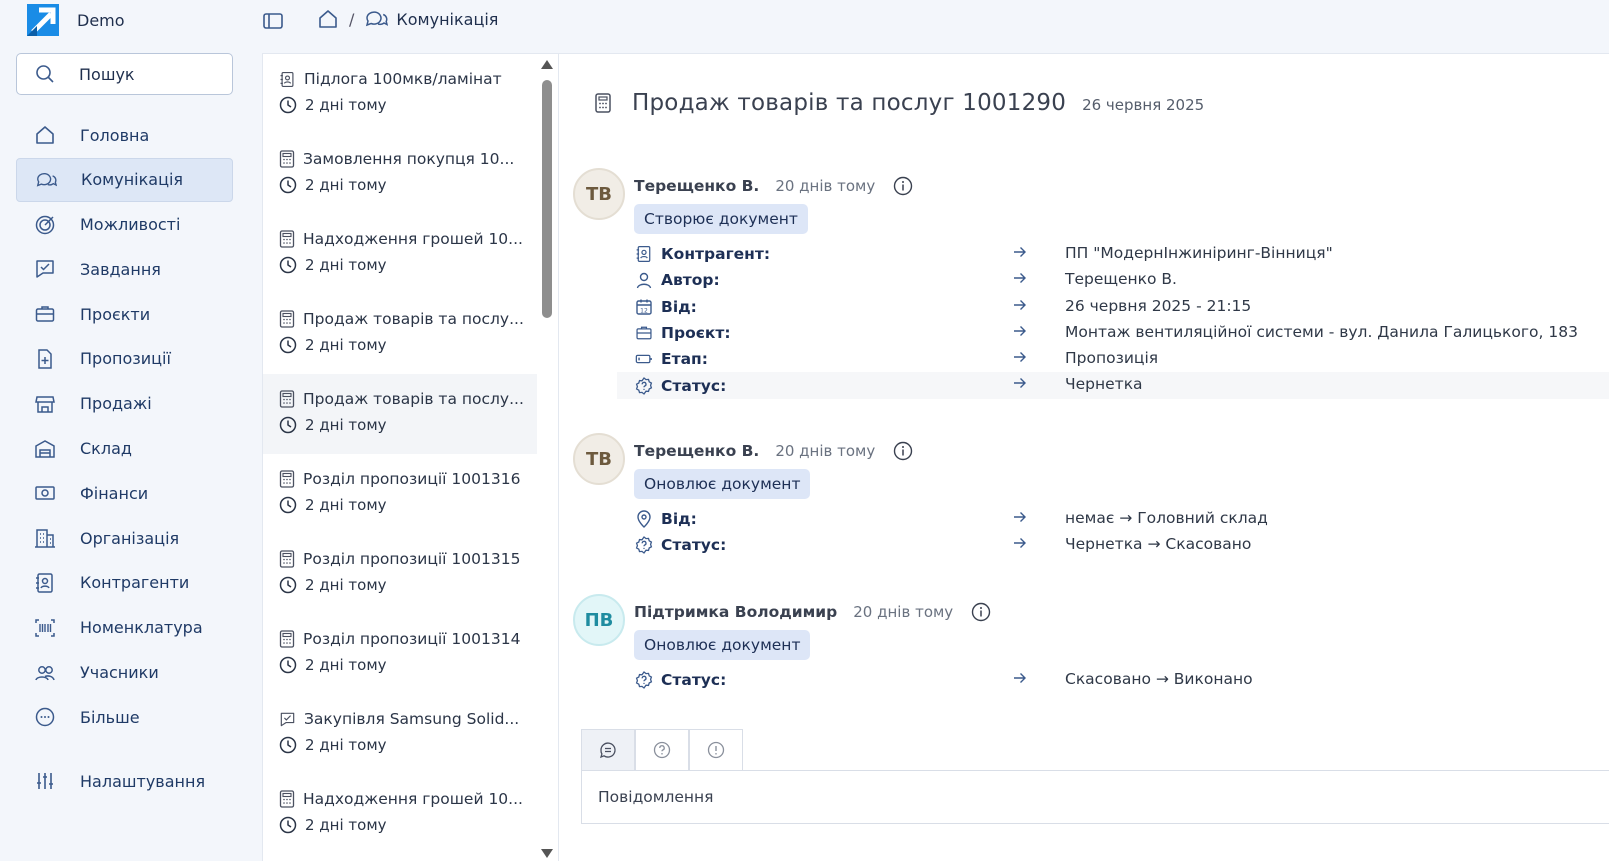 The image size is (1609, 861). Describe the element at coordinates (412, 639) in the screenshot. I see `list-item-title: Розділ пропозиції 1001314` at that location.